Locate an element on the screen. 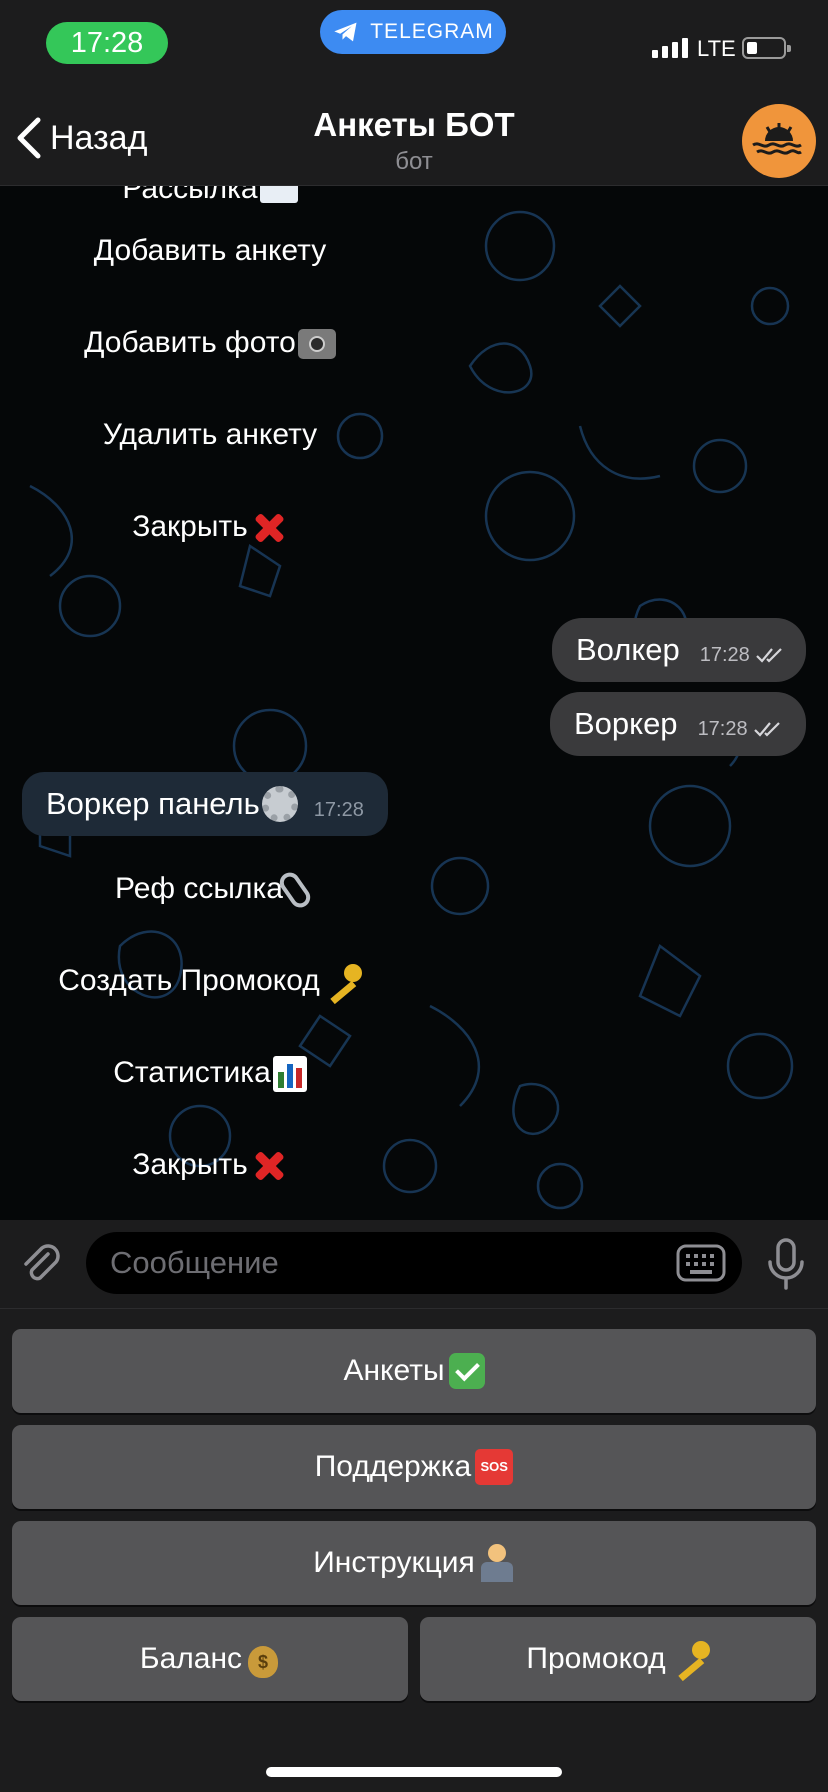  keyboard-button-instruction: Инструкция is located at coordinates (414, 1563).